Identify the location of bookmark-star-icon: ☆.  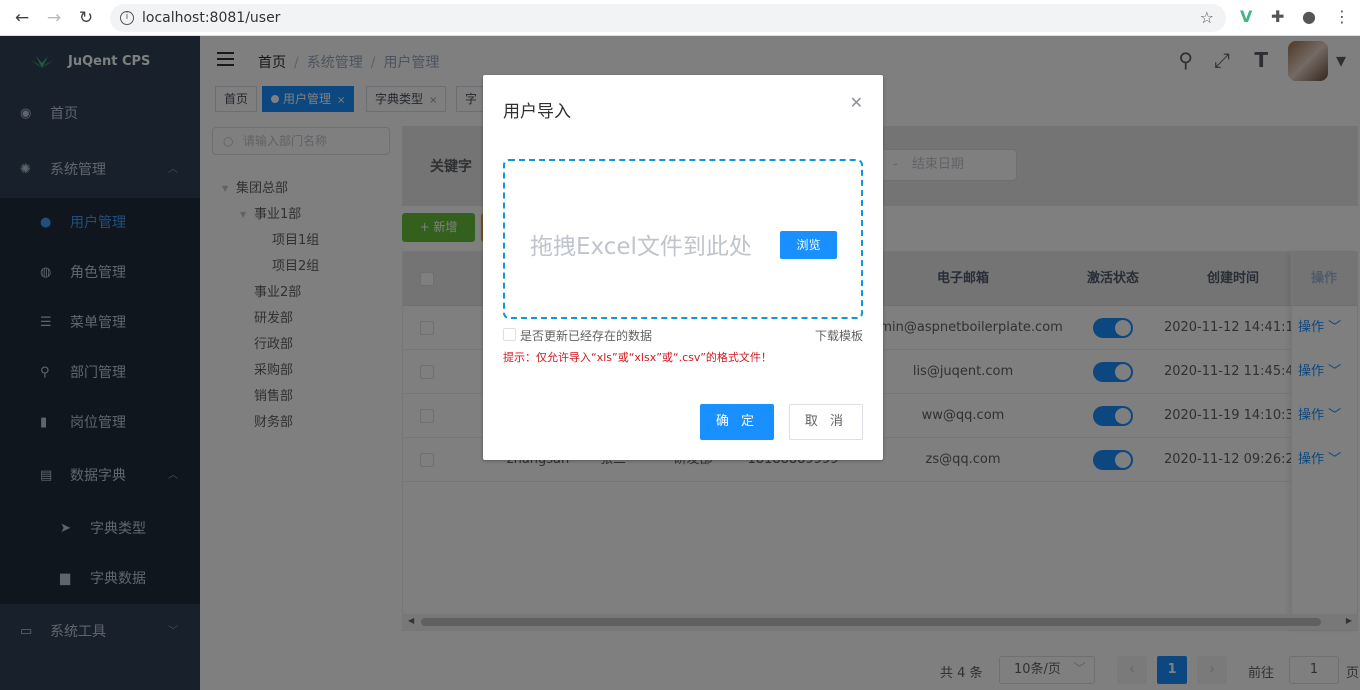
(1207, 18).